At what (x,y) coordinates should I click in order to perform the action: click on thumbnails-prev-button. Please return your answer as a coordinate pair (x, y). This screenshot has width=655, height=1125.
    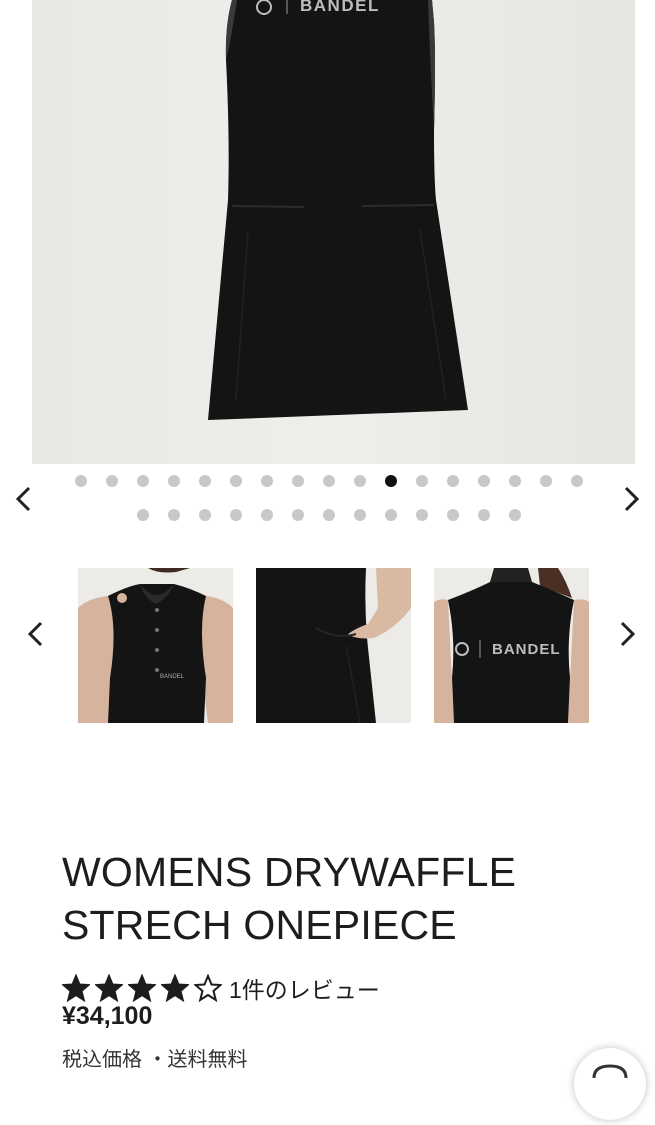
    Looking at the image, I should click on (35, 634).